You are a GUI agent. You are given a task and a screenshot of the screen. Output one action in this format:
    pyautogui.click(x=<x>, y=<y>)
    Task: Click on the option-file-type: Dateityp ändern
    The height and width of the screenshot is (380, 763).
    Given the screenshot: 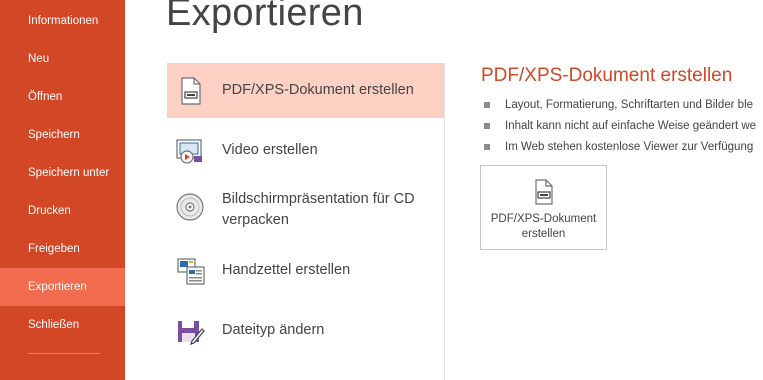 What is the action you would take?
    pyautogui.click(x=305, y=330)
    